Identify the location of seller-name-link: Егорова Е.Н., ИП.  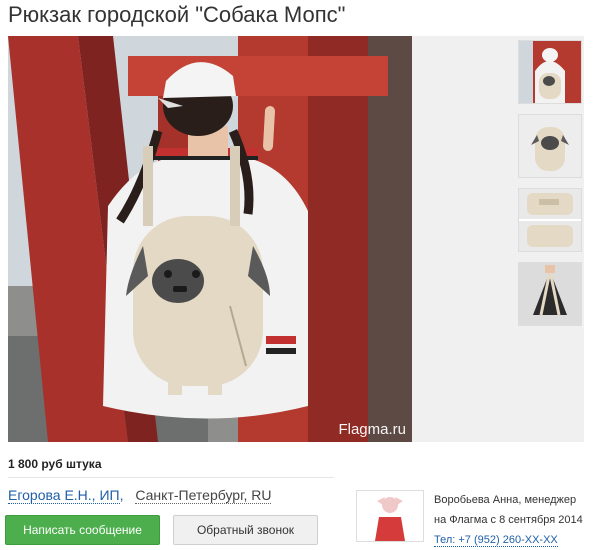
(64, 495).